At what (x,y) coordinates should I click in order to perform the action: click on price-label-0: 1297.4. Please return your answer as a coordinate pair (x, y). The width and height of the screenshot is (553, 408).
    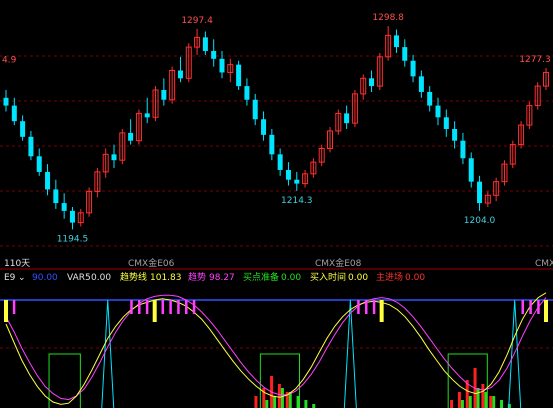
    Looking at the image, I should click on (197, 21).